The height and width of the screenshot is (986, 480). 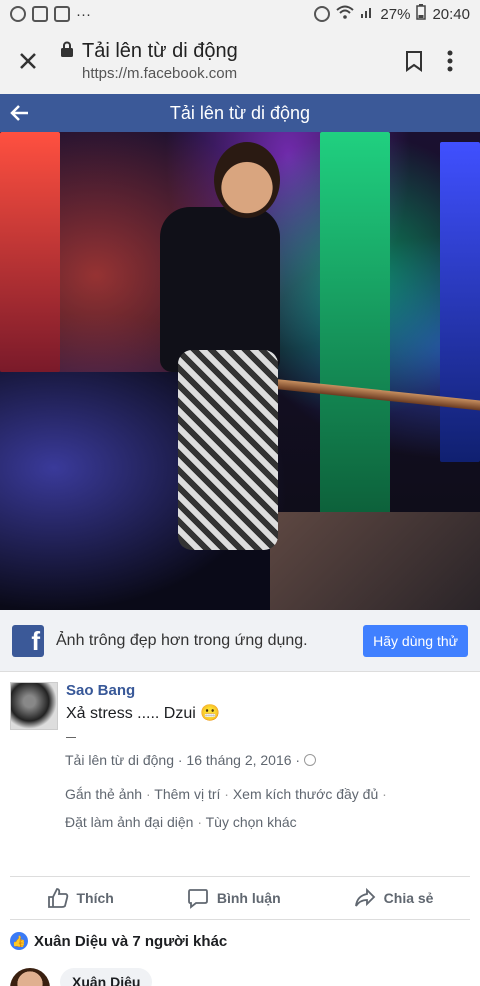 I want to click on like-label: Thích, so click(x=95, y=898).